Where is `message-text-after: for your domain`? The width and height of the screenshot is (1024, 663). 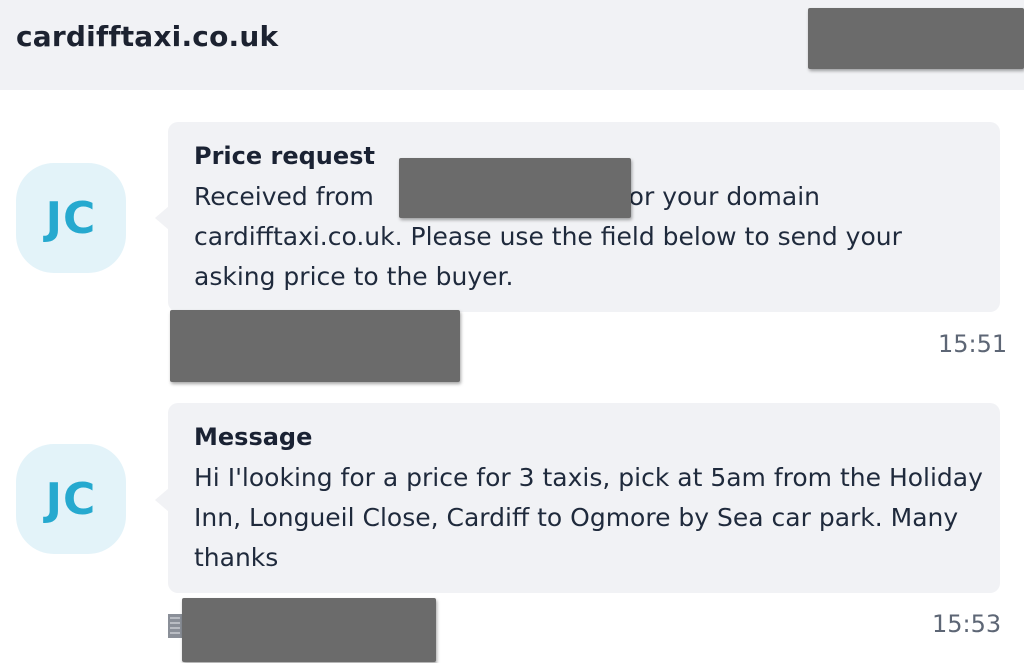 message-text-after: for your domain is located at coordinates (719, 196).